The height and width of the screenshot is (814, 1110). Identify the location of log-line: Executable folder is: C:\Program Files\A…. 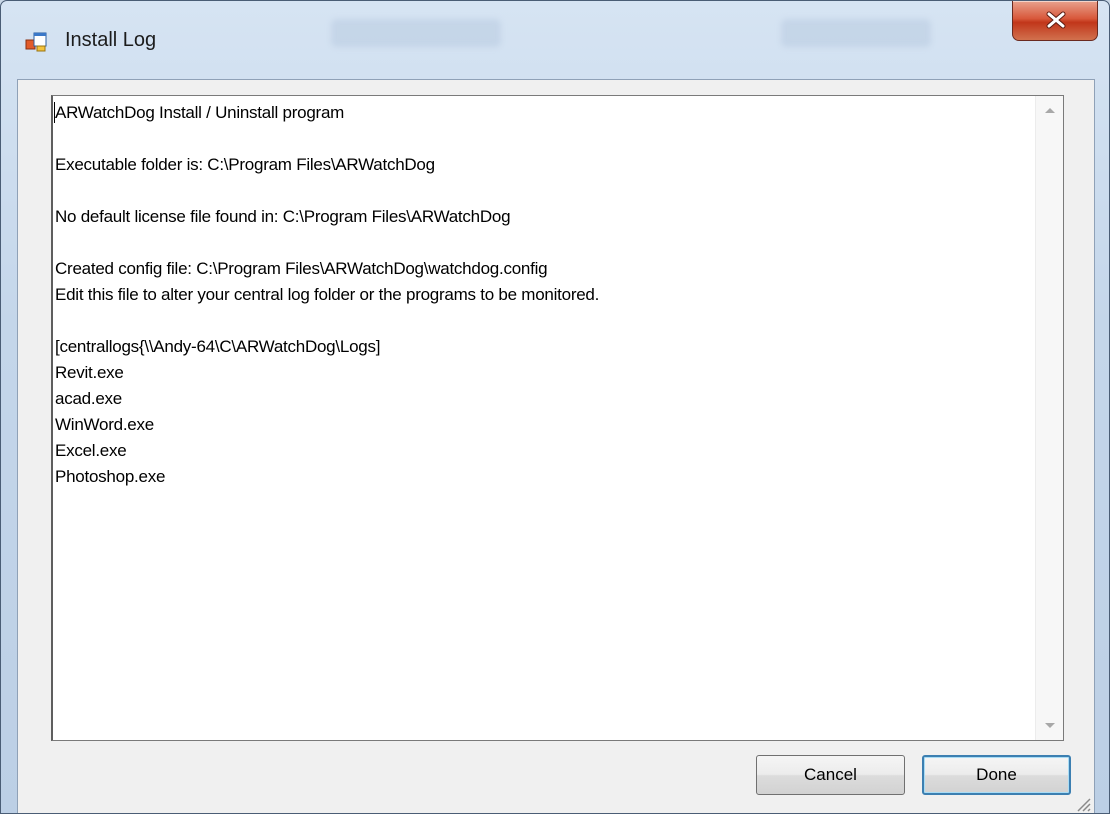
(245, 164).